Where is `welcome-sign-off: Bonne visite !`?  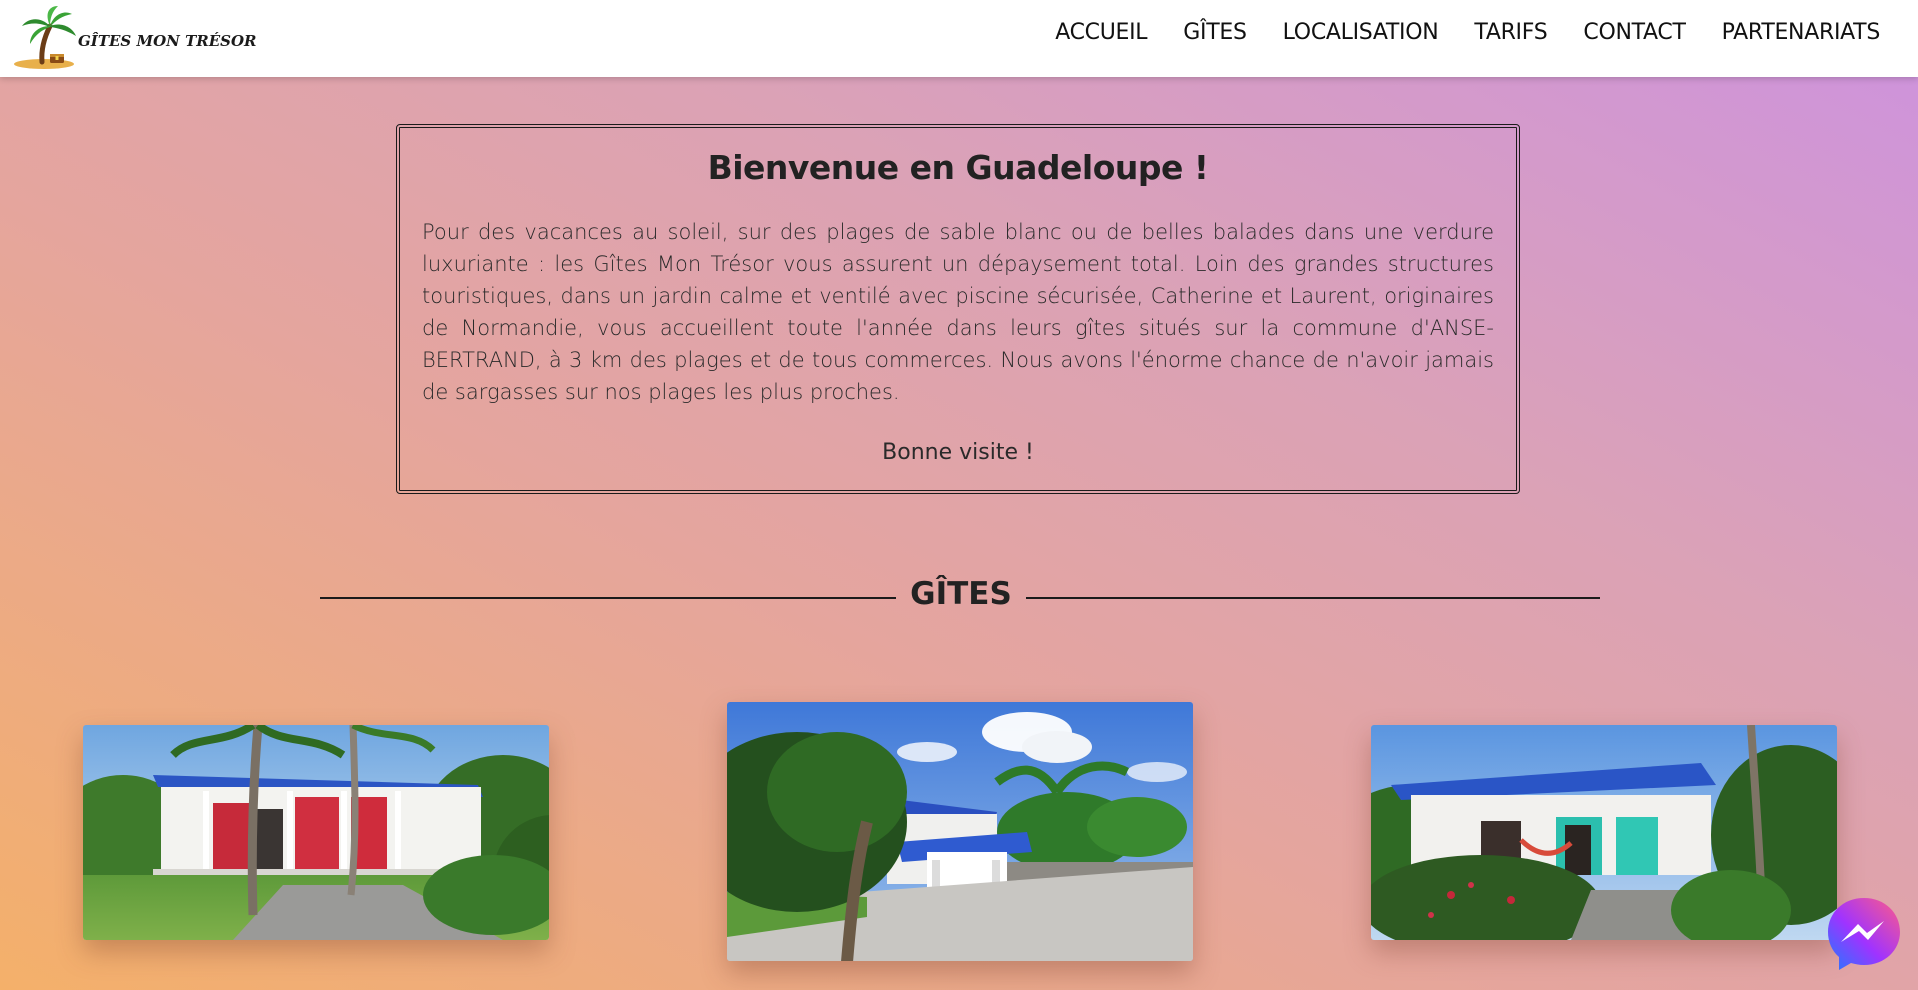
welcome-sign-off: Bonne visite ! is located at coordinates (958, 452).